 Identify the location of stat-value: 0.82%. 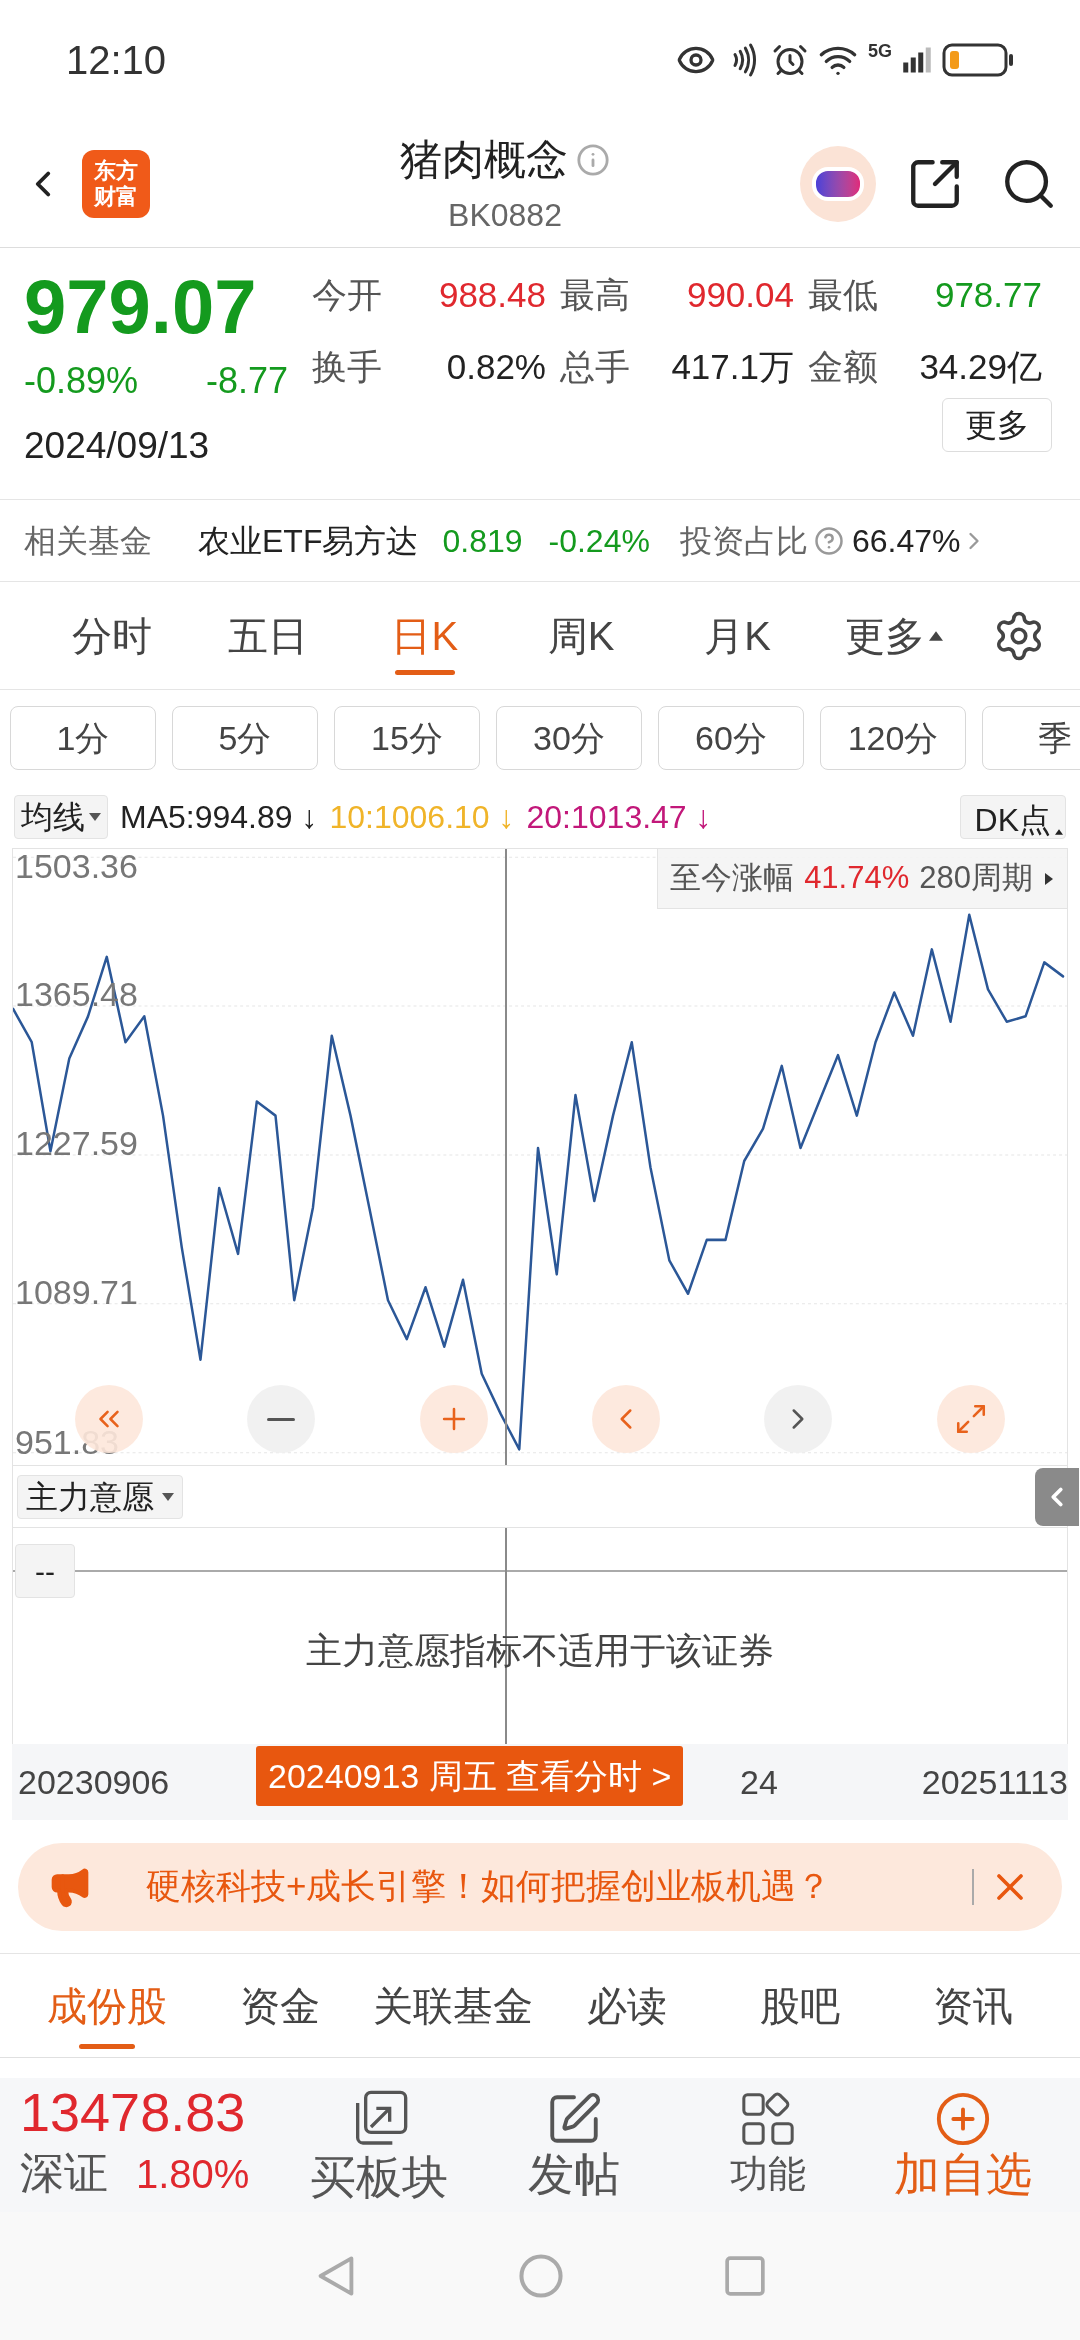
(496, 366).